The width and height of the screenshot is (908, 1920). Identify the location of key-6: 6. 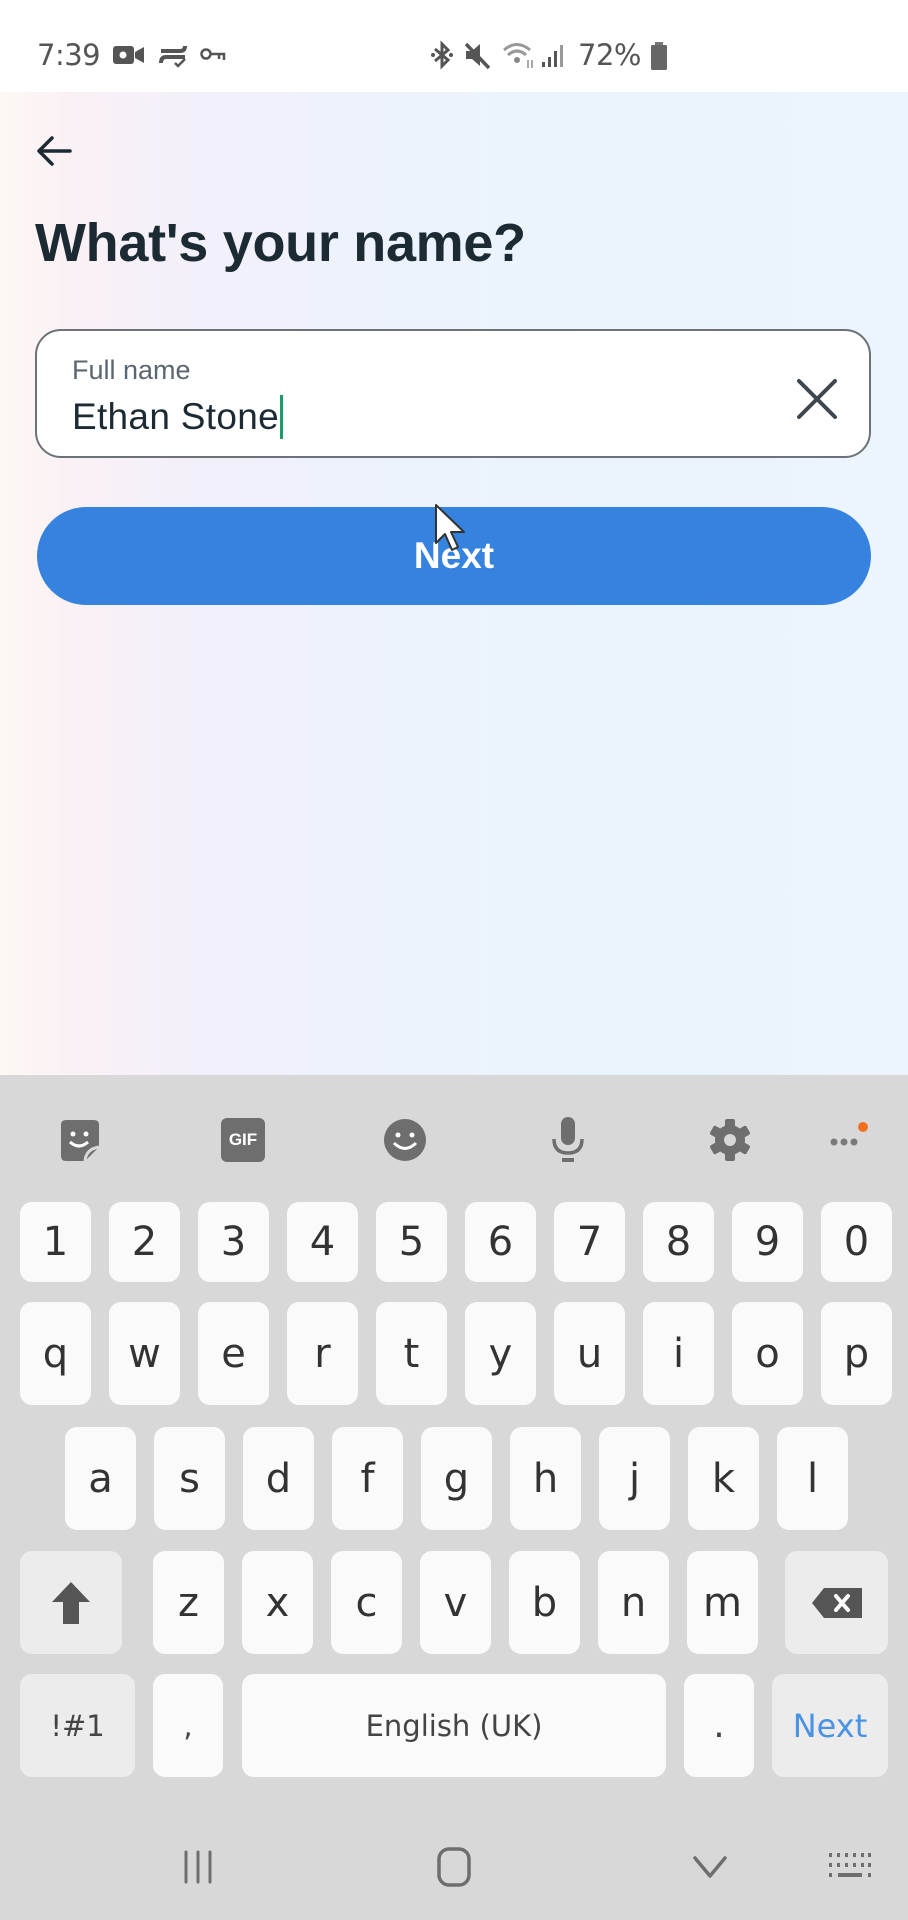
(500, 1242).